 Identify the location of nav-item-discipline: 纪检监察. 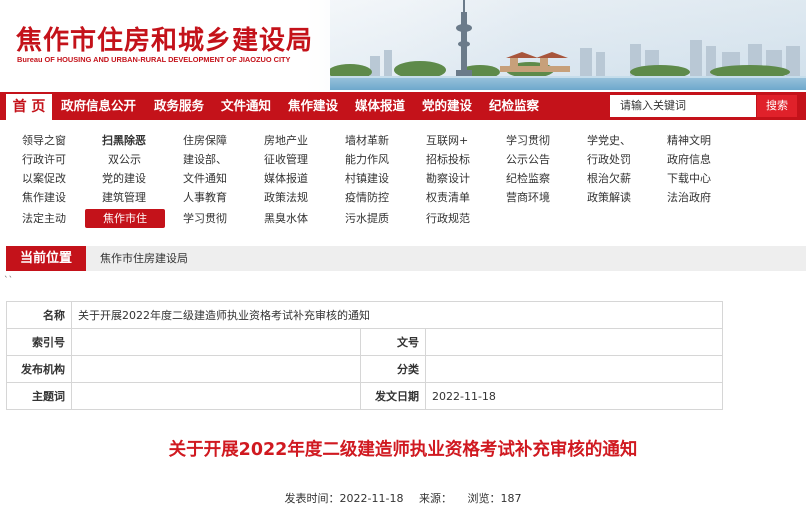
(514, 106).